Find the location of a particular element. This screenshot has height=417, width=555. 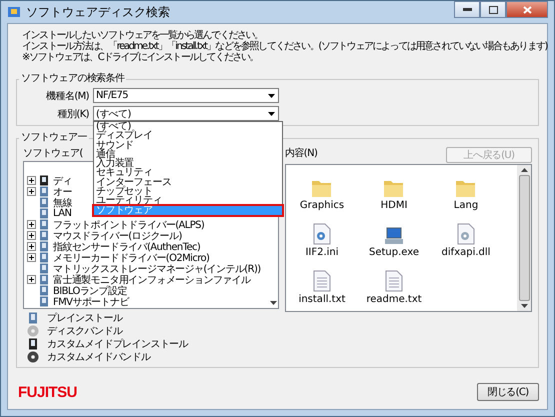

file-name: Graphics is located at coordinates (322, 205).